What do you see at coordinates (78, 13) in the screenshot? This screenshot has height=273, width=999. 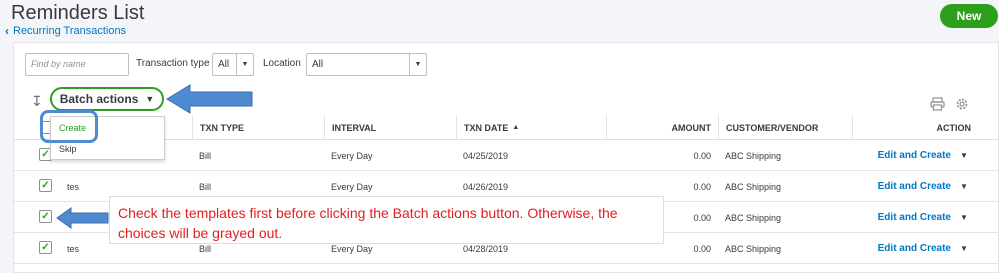 I see `page-title: Reminders List` at bounding box center [78, 13].